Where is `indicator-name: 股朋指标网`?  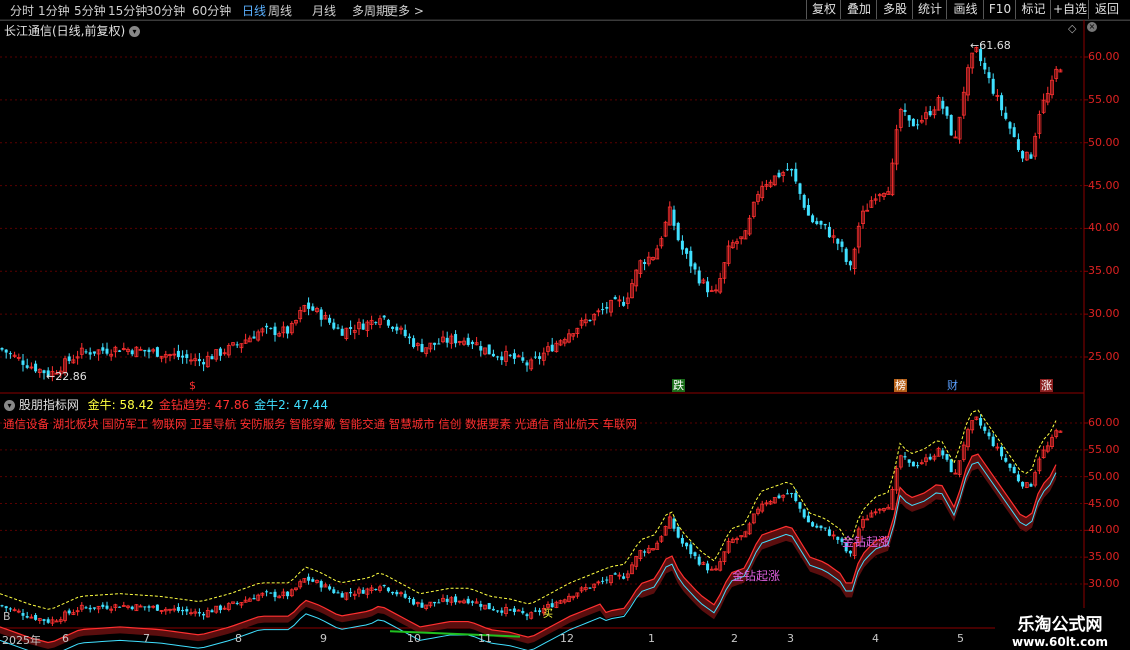 indicator-name: 股朋指标网 is located at coordinates (48, 405).